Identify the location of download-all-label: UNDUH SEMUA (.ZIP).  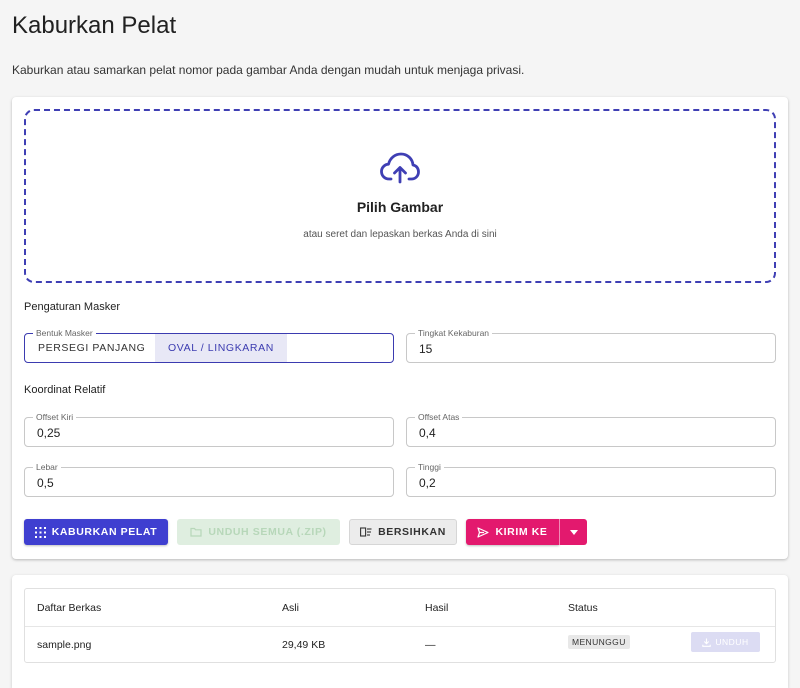
(267, 532).